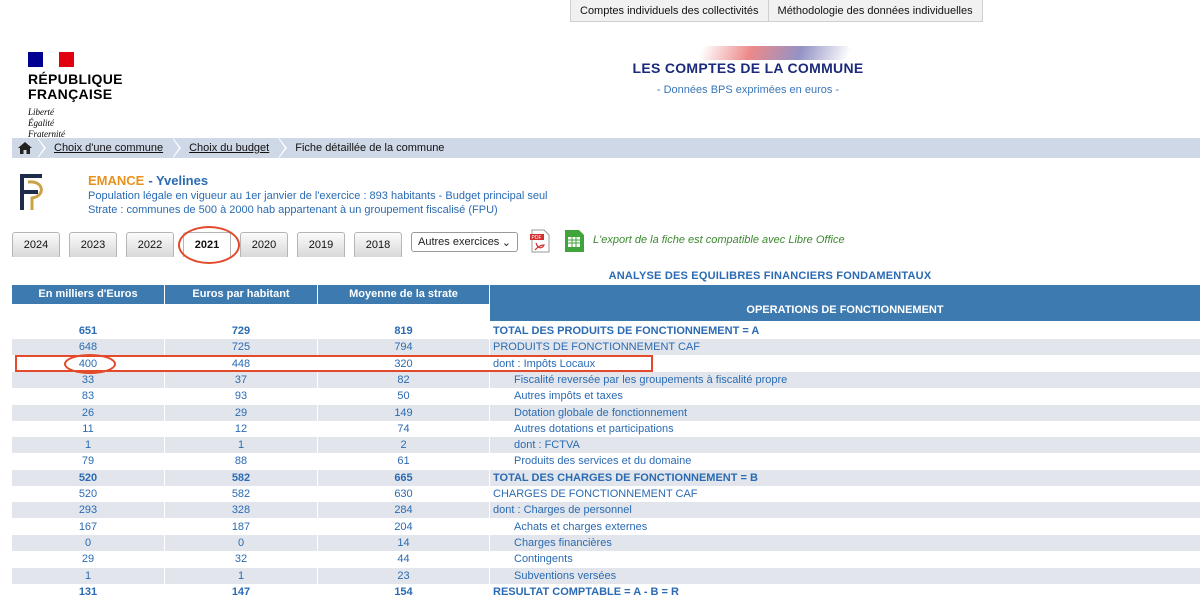  What do you see at coordinates (506, 242) in the screenshot?
I see `chevron-down-icon: ⌄` at bounding box center [506, 242].